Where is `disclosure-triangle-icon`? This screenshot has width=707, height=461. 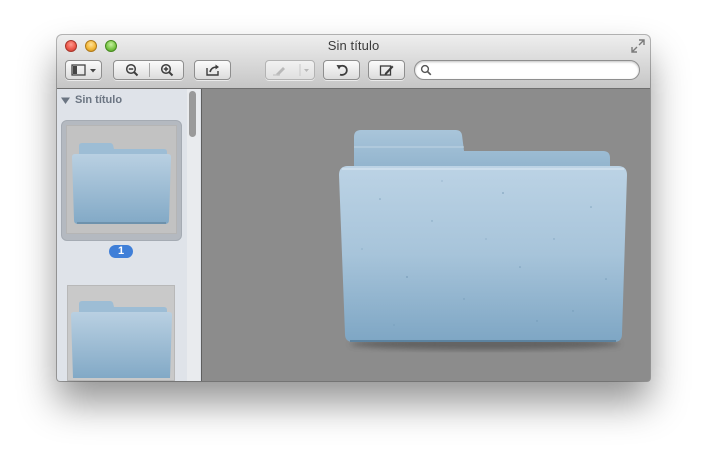
disclosure-triangle-icon is located at coordinates (65, 100).